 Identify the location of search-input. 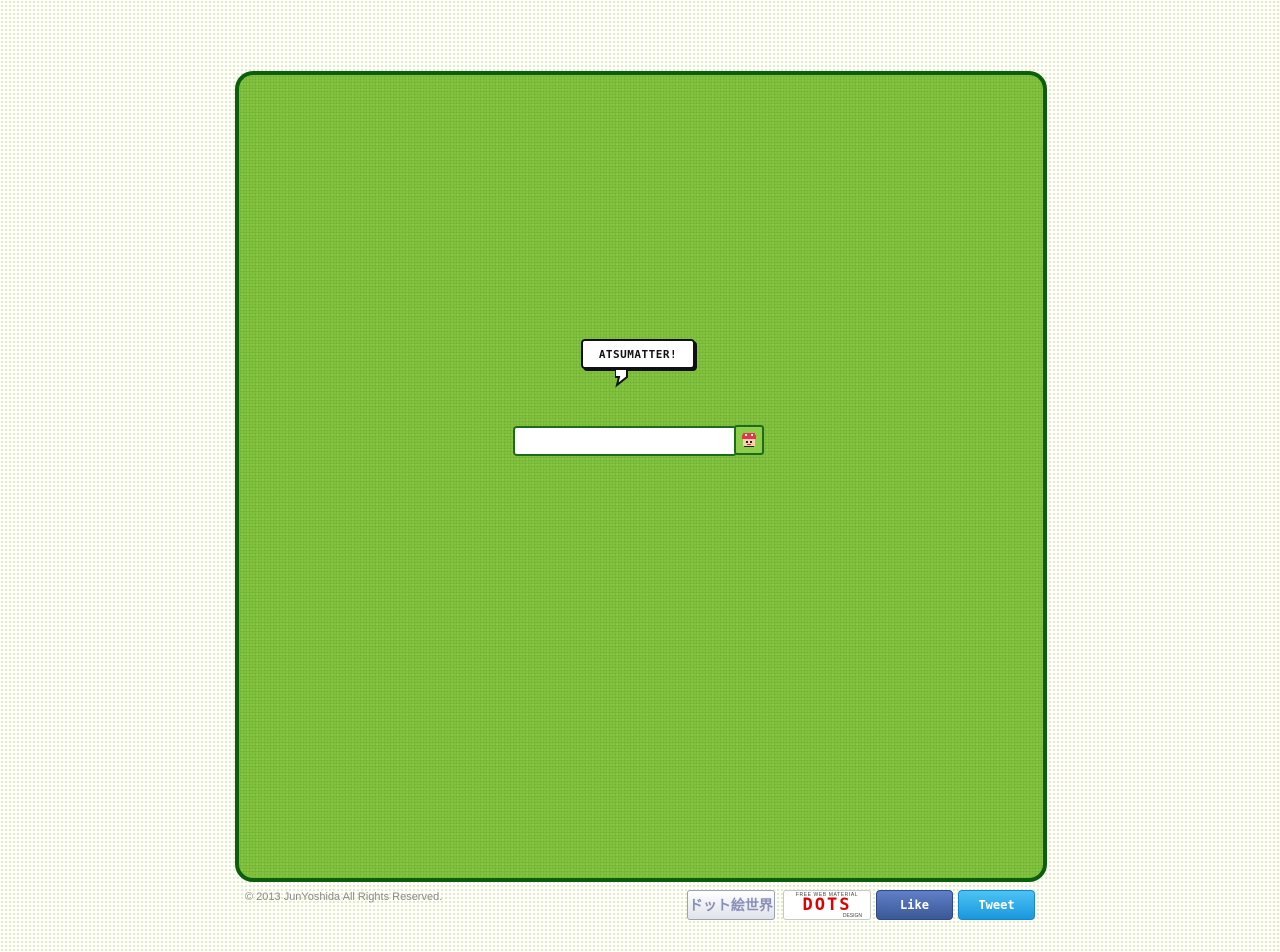
(625, 441).